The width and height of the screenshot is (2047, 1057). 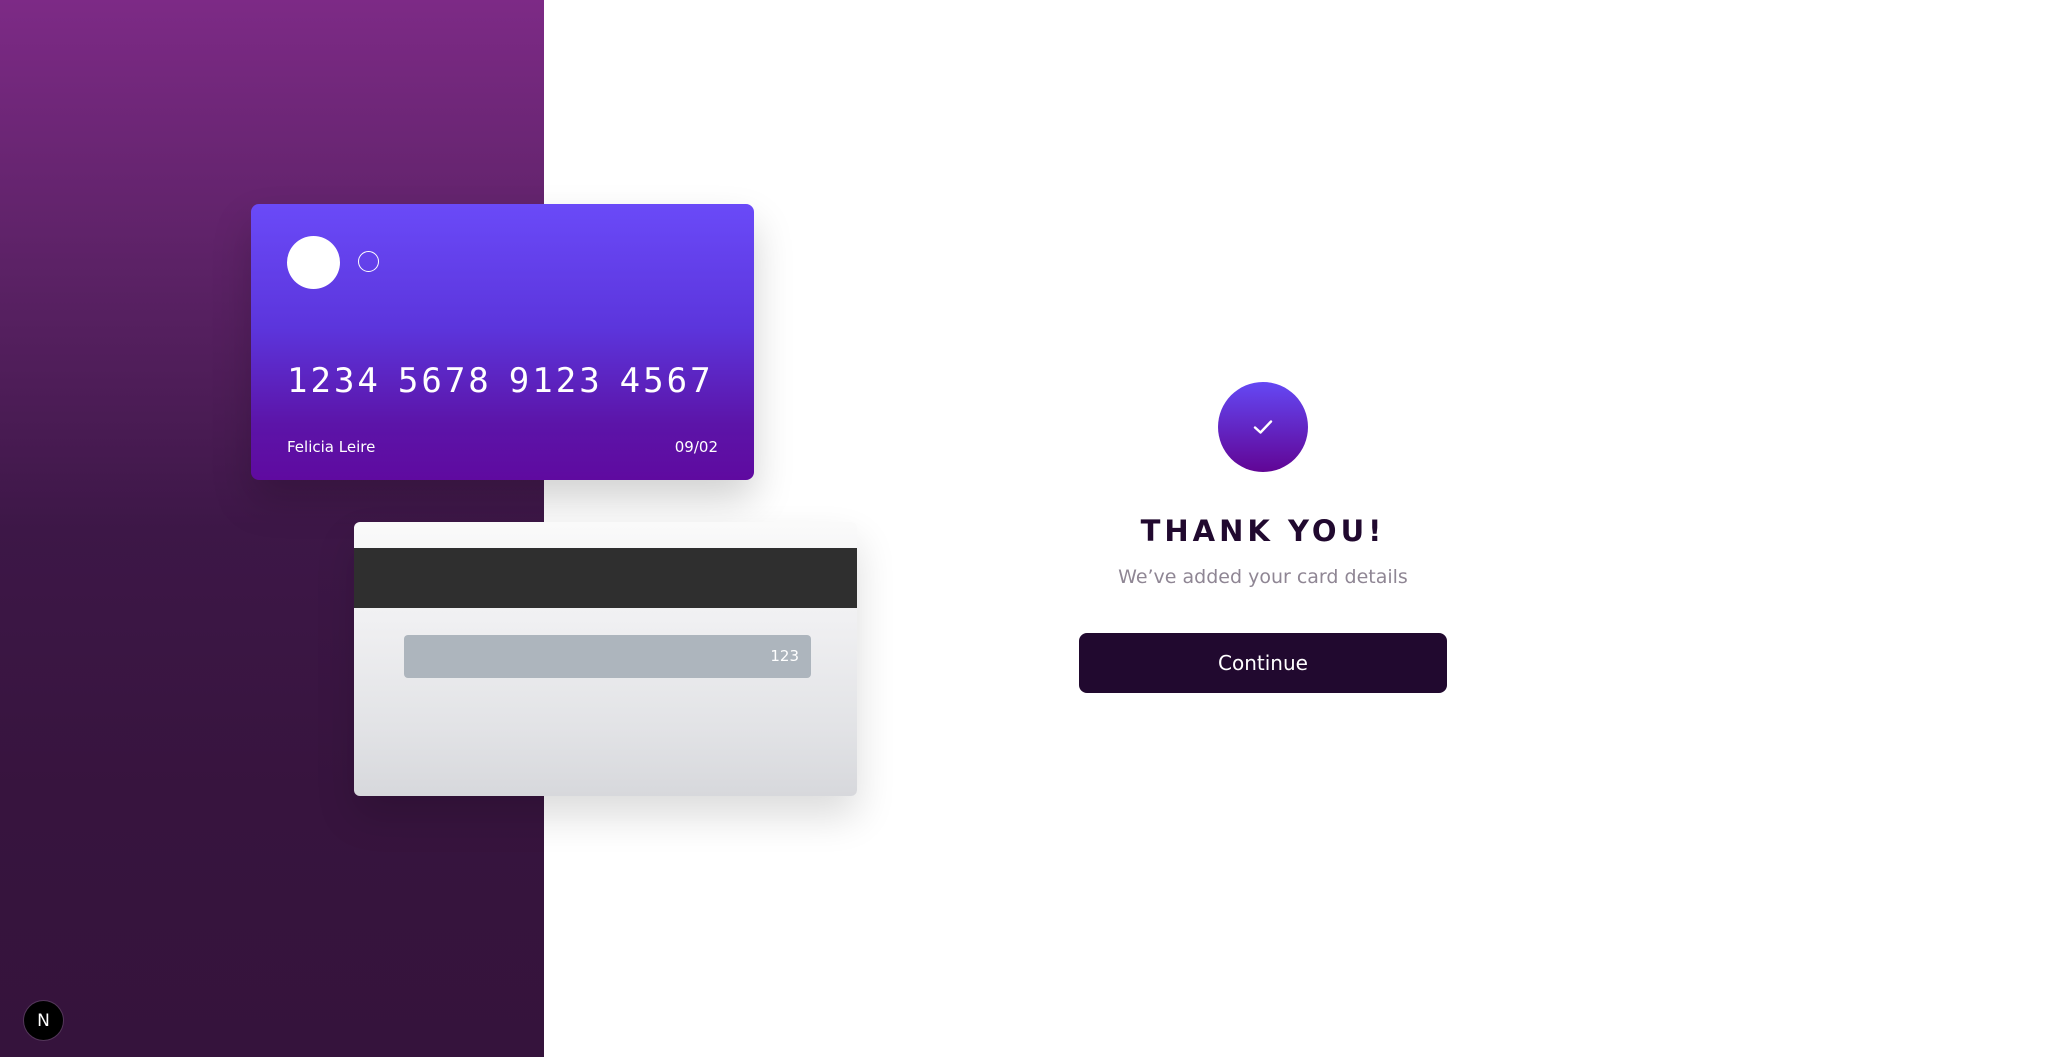 I want to click on badge-label: N, so click(x=43, y=1020).